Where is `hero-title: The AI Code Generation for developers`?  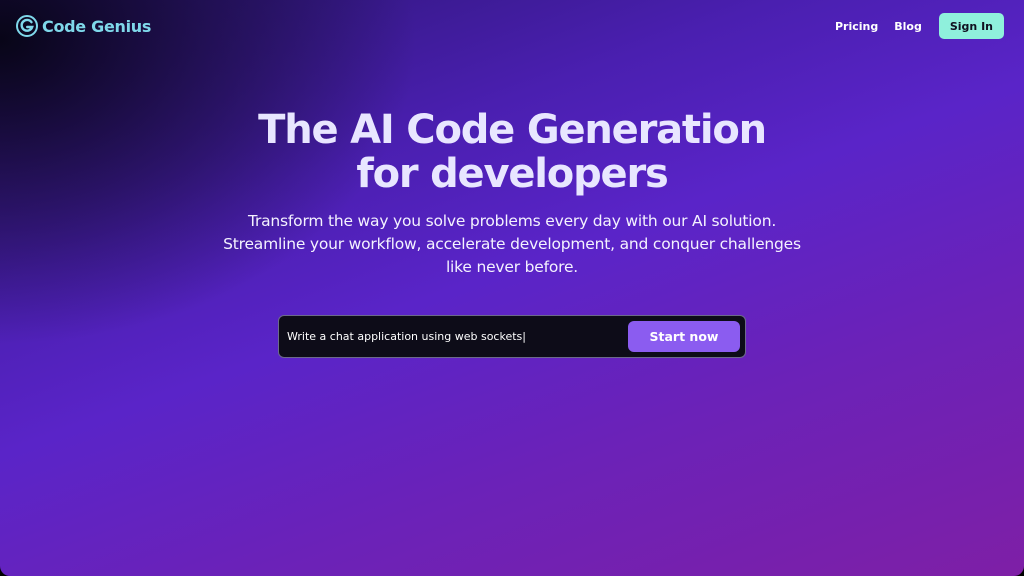
hero-title: The AI Code Generation for developers is located at coordinates (512, 152).